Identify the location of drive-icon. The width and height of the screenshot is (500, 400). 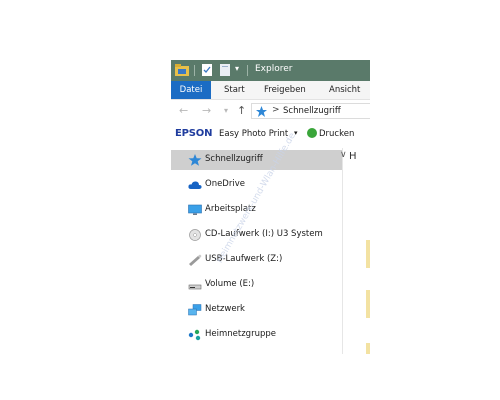
(195, 287).